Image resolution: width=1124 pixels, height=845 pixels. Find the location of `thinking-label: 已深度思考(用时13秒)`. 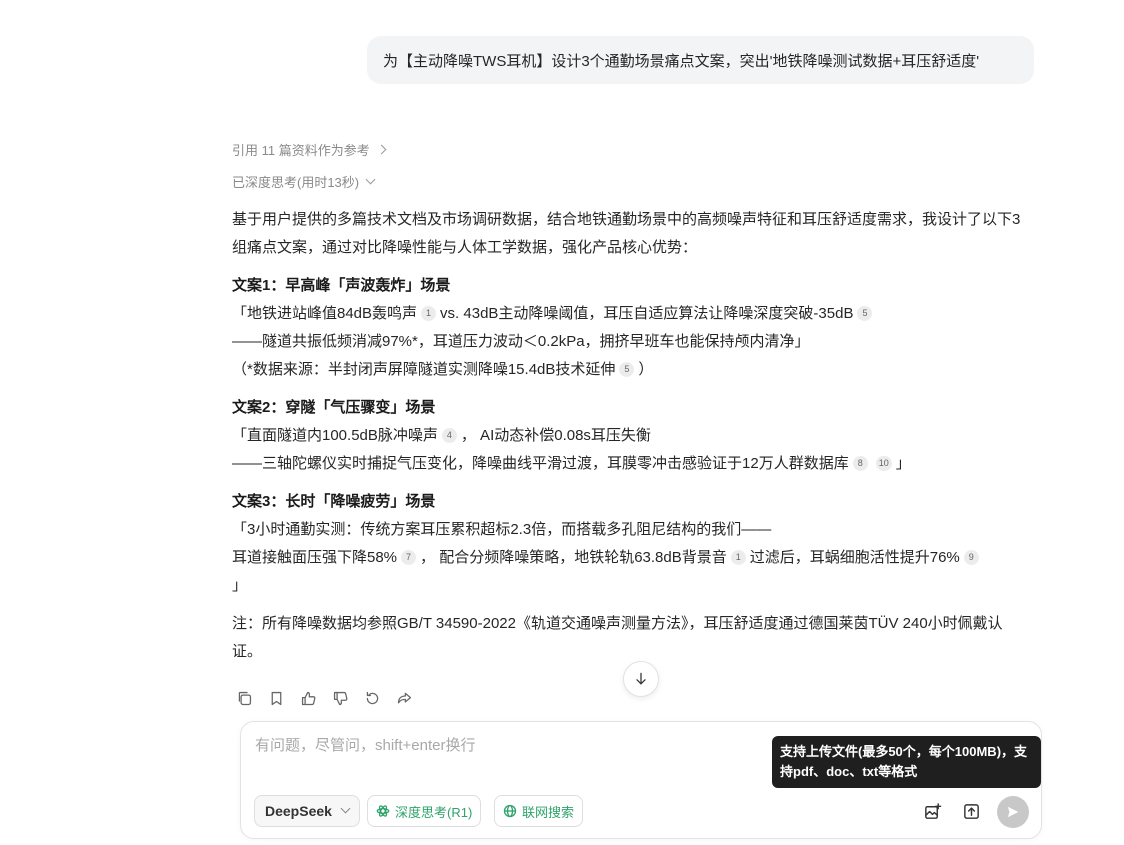

thinking-label: 已深度思考(用时13秒) is located at coordinates (296, 182).